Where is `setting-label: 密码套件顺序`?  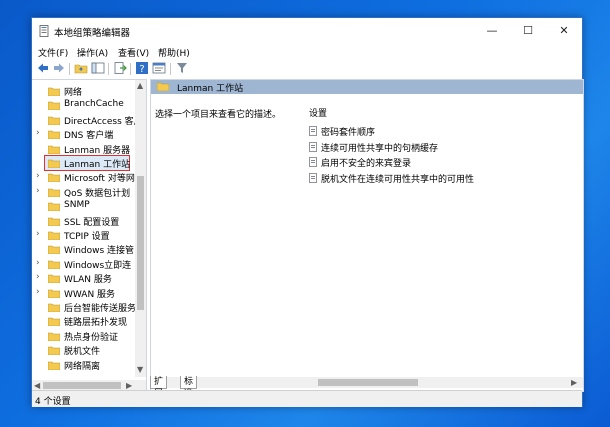 setting-label: 密码套件顺序 is located at coordinates (348, 133).